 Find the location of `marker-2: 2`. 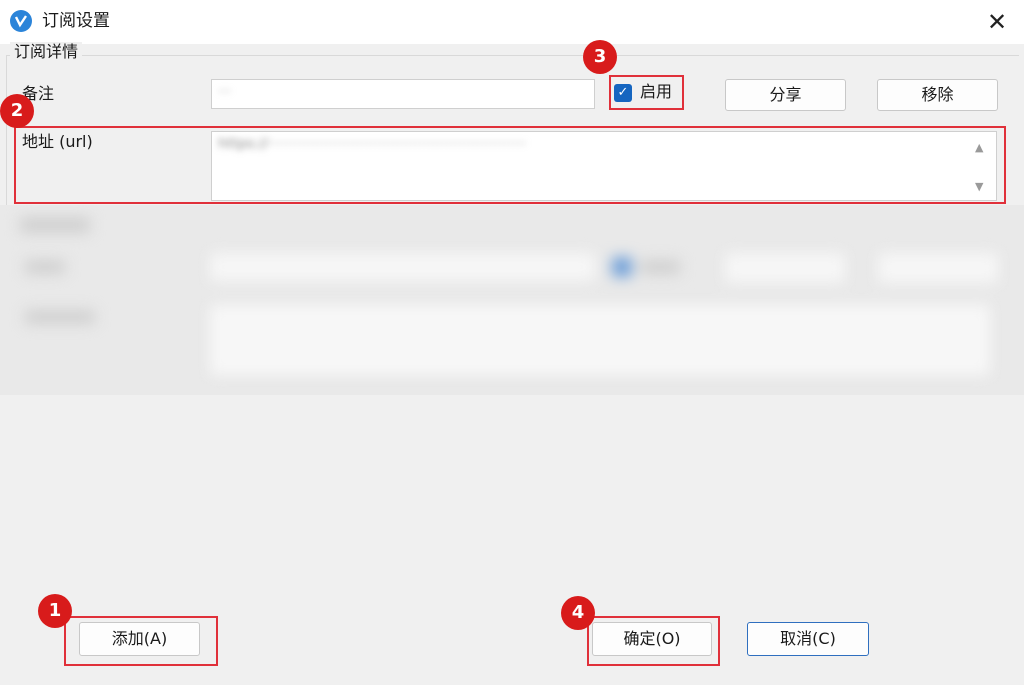

marker-2: 2 is located at coordinates (17, 111).